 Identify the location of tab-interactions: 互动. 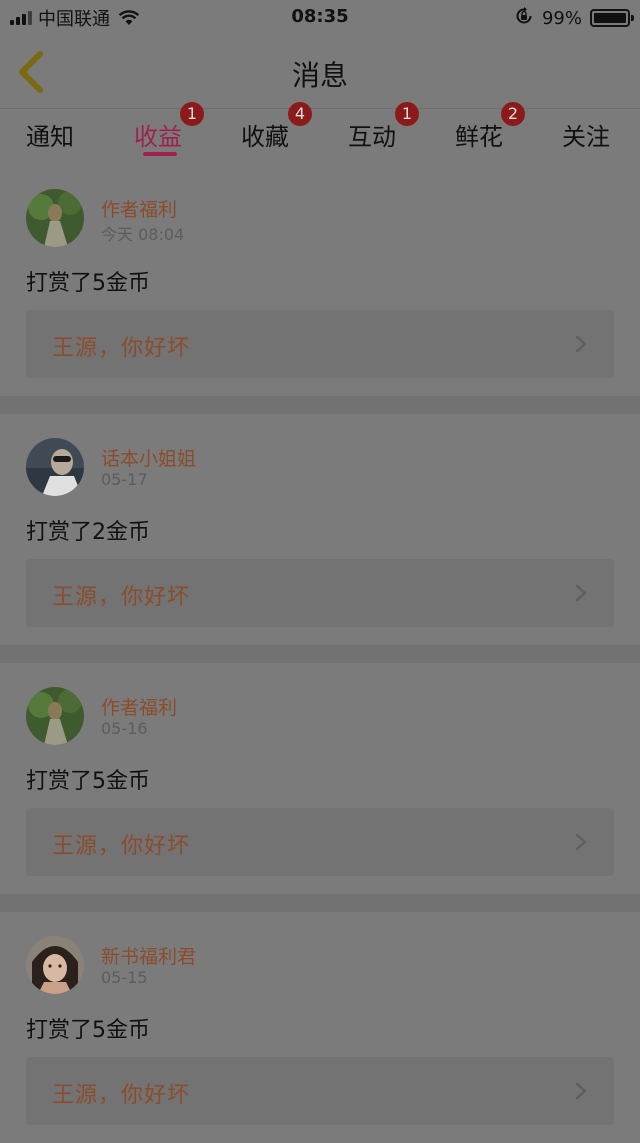
(372, 134).